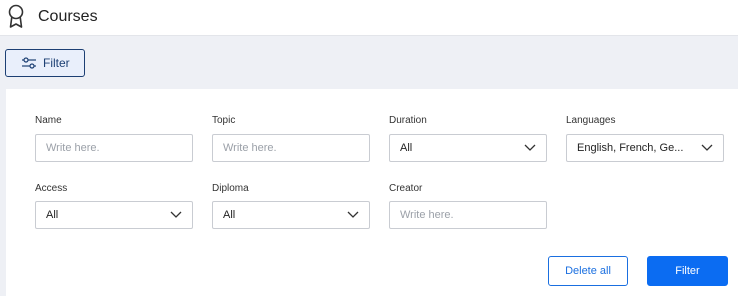  I want to click on diploma-select: All, so click(291, 215).